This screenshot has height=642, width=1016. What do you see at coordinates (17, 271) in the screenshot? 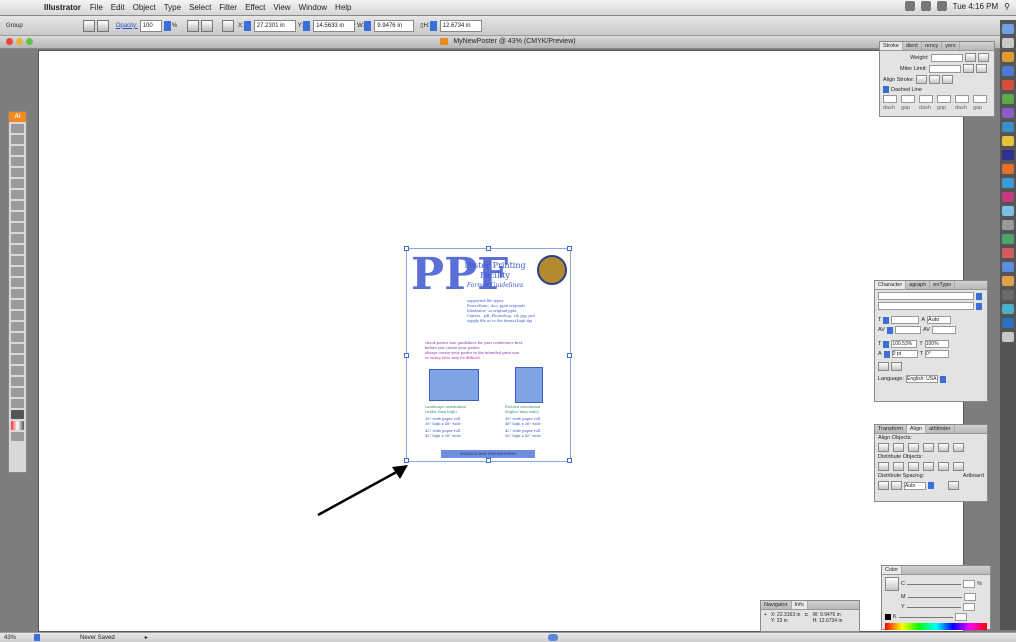
I see `free-transform-tool-icon` at bounding box center [17, 271].